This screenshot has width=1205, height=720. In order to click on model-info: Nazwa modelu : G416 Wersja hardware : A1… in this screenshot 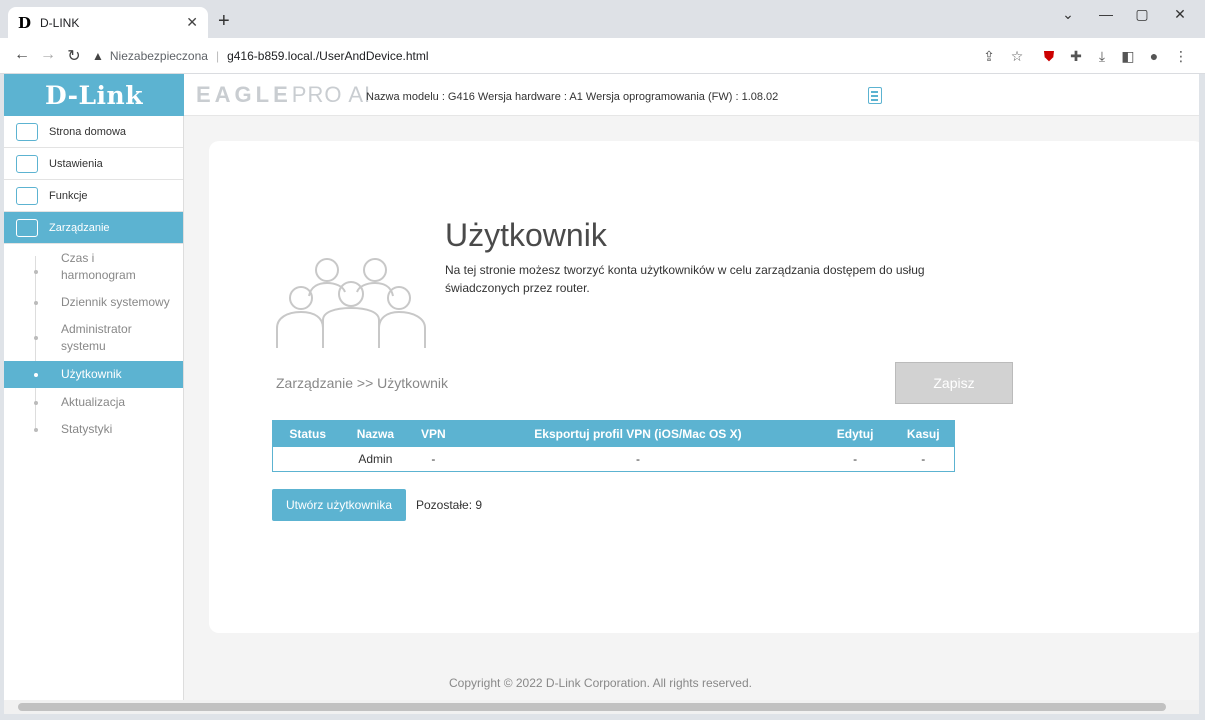, I will do `click(572, 97)`.